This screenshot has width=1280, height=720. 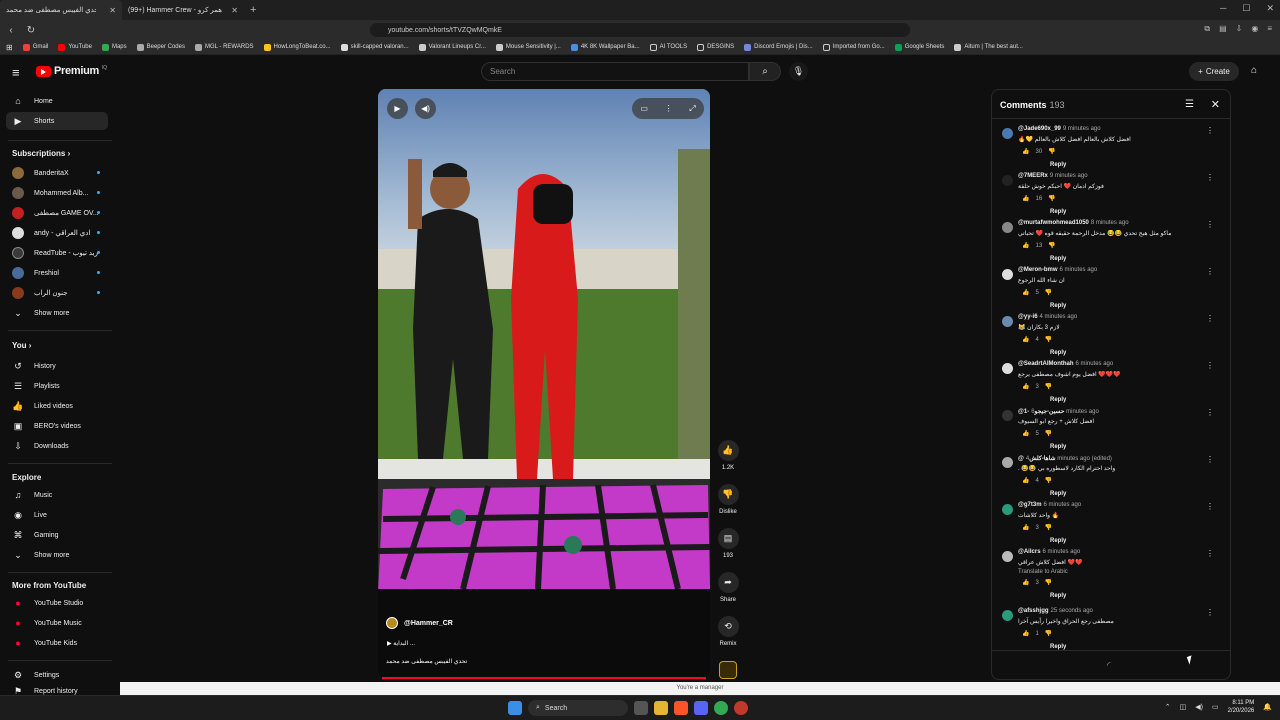 I want to click on discord-icon, so click(x=701, y=708).